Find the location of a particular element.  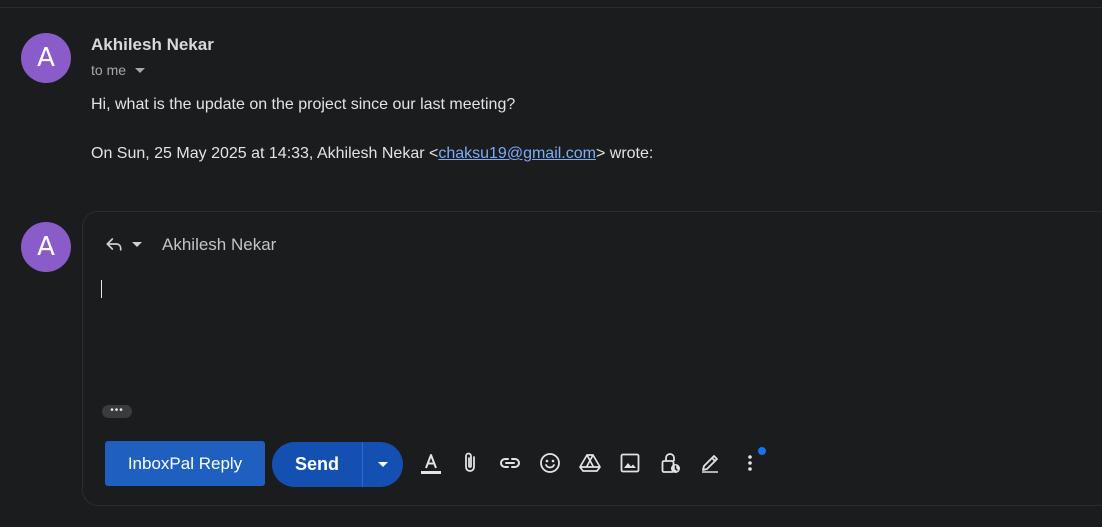

formatting-icon is located at coordinates (431, 464).